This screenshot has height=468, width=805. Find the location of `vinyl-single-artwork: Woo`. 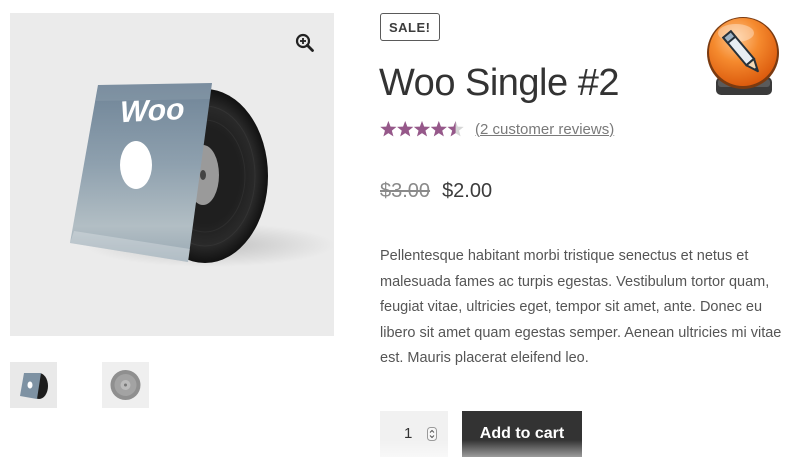

vinyl-single-artwork: Woo is located at coordinates (202, 175).